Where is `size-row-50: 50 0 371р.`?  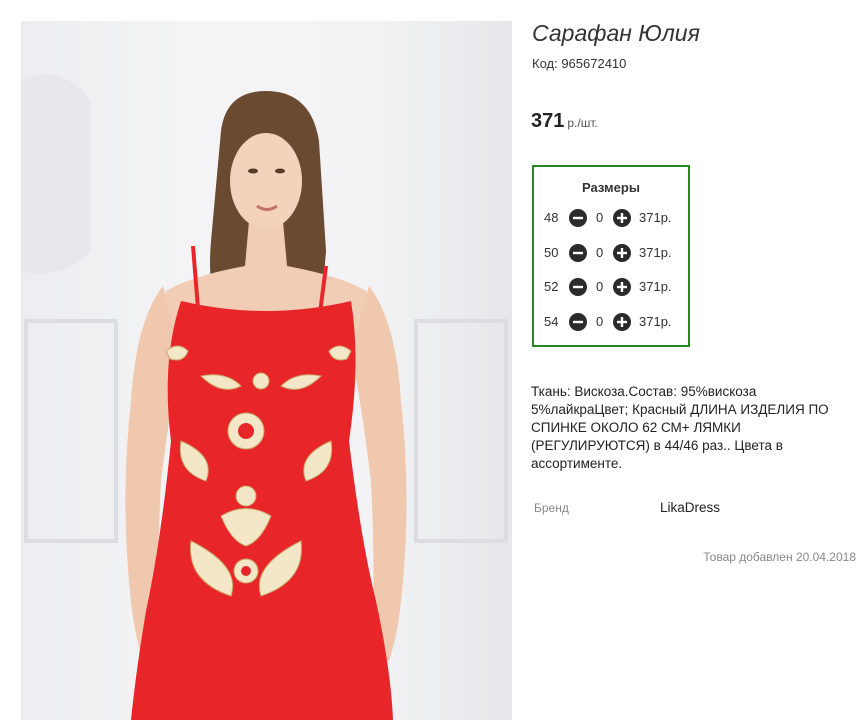
size-row-50: 50 0 371р. is located at coordinates (611, 253).